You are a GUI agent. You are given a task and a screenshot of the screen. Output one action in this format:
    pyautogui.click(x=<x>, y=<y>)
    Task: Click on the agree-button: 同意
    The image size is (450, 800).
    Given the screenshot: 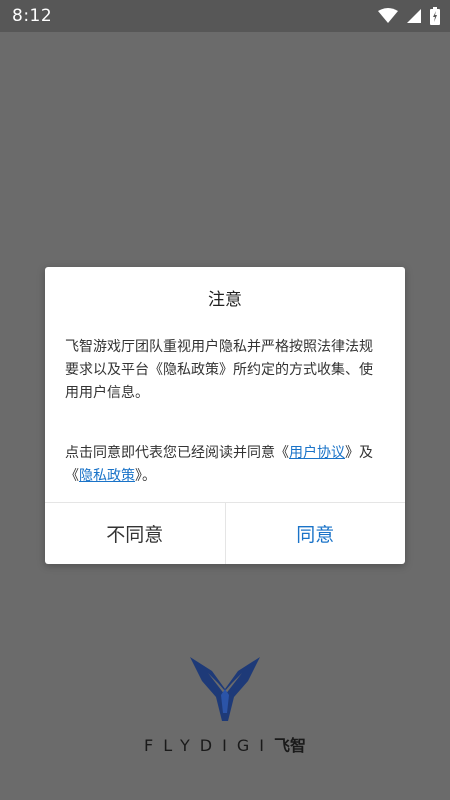 What is the action you would take?
    pyautogui.click(x=315, y=533)
    